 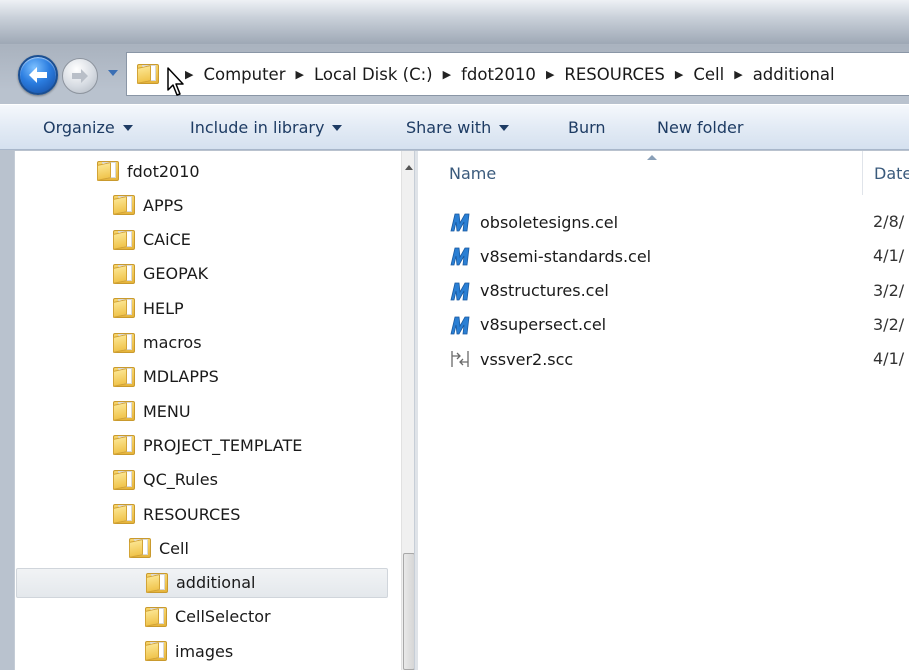 I want to click on file-row: v8structures.cel, so click(x=528, y=291).